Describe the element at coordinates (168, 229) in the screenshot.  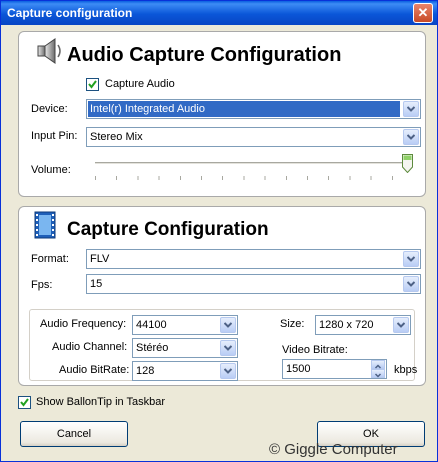
I see `capture-heading: Capture Configuration` at that location.